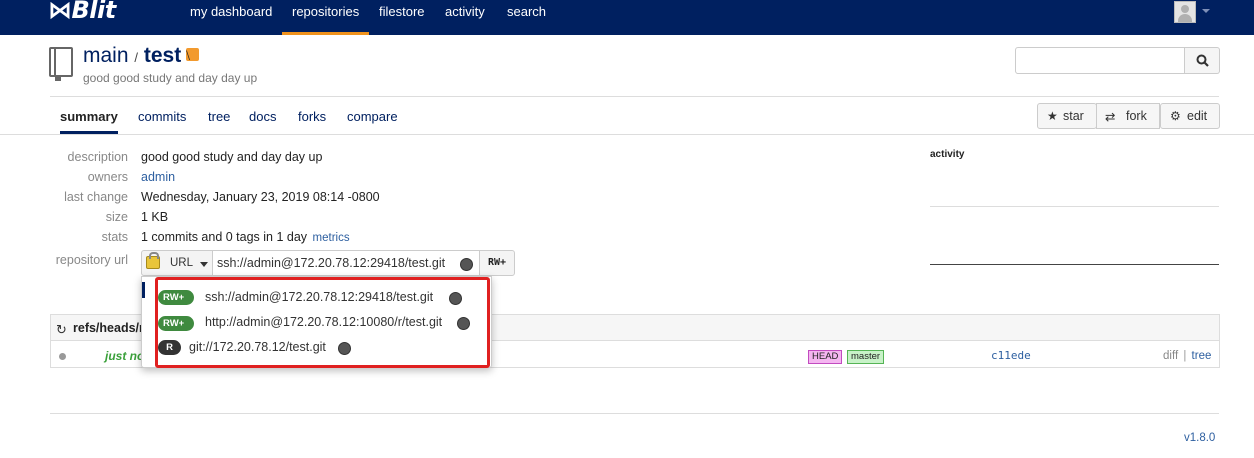 This screenshot has width=1254, height=458. I want to click on head-ref-badge: HEAD, so click(825, 357).